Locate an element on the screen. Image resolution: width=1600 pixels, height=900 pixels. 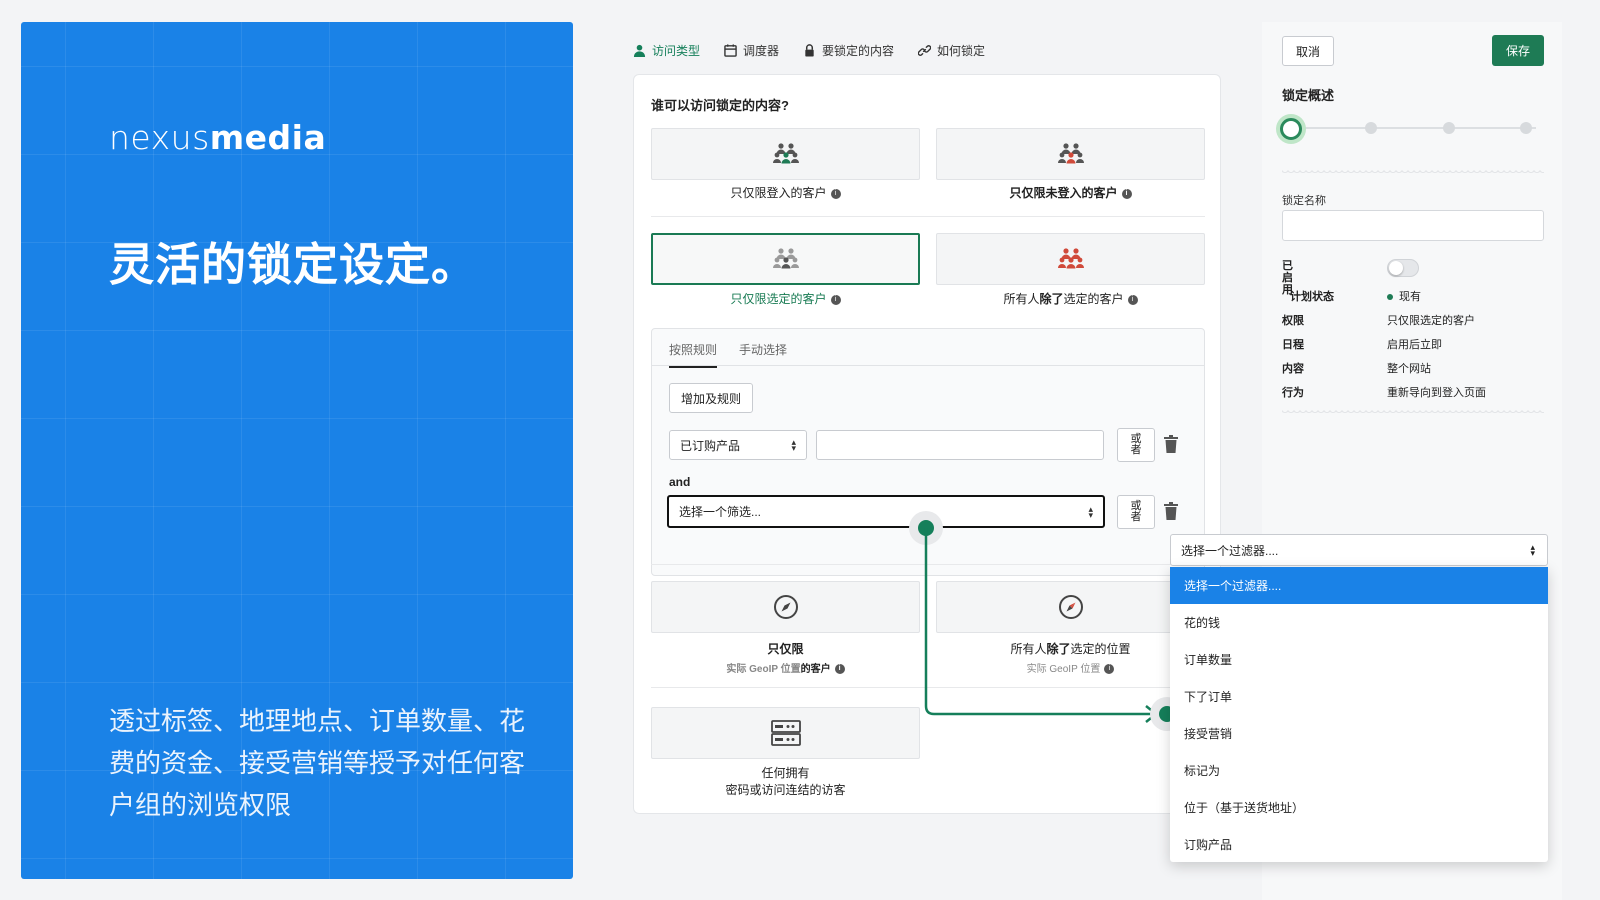
rule2-or-button: 或者 is located at coordinates (1136, 512).